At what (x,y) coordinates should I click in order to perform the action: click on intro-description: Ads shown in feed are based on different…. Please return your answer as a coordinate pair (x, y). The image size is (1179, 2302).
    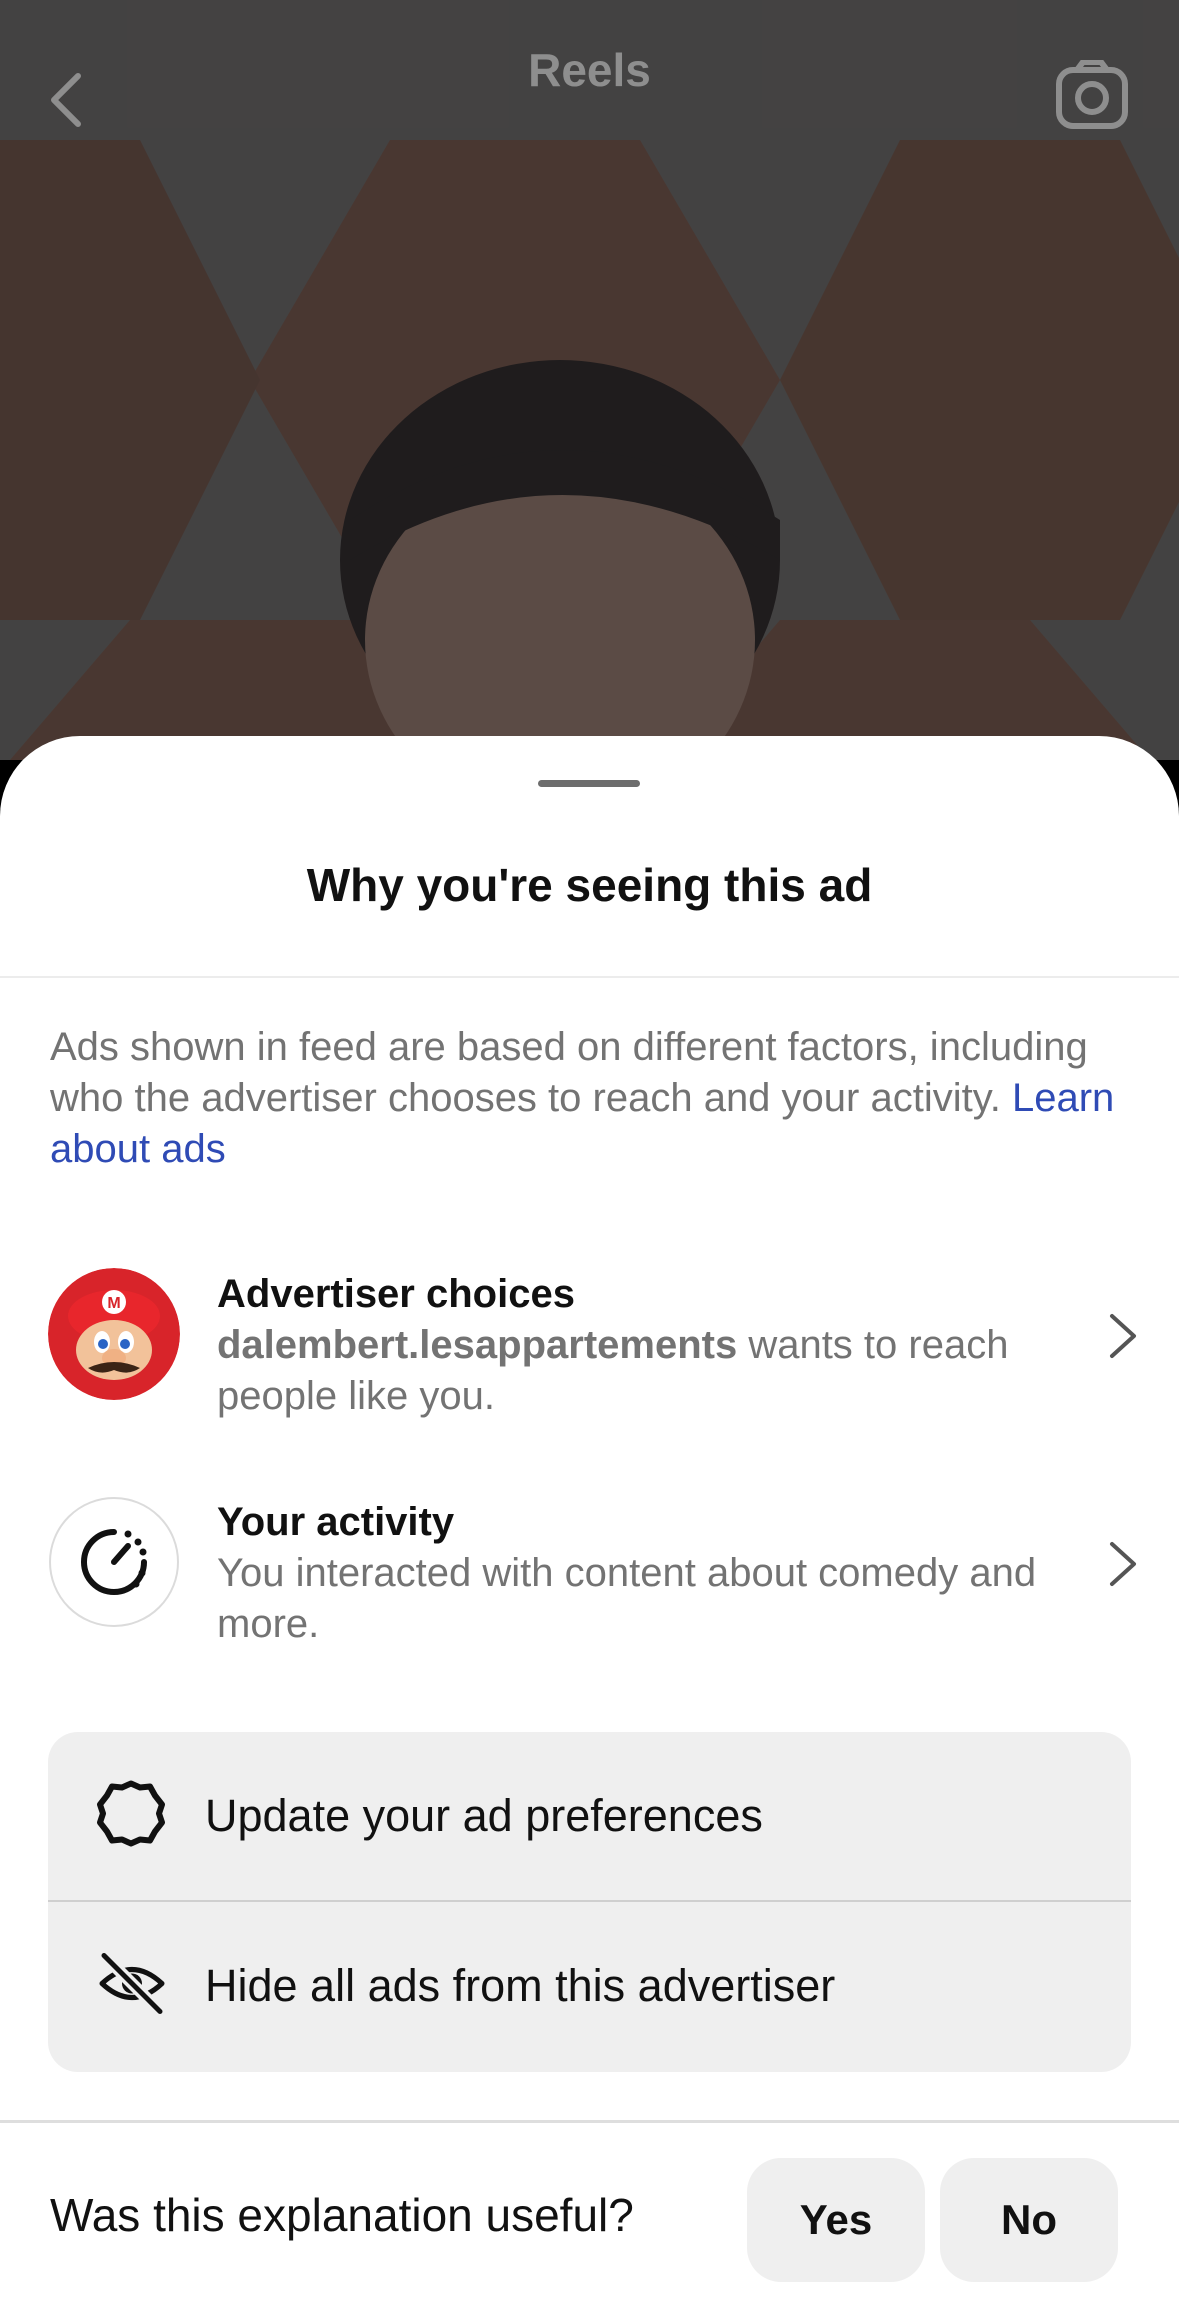
    Looking at the image, I should click on (569, 1072).